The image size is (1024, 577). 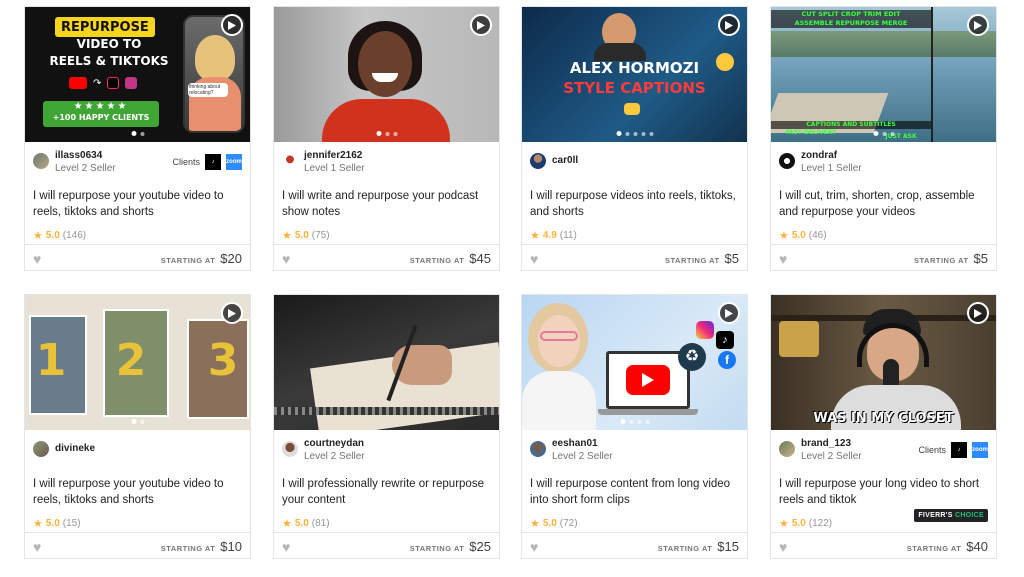 I want to click on seller-name: courtneydan, so click(x=334, y=443).